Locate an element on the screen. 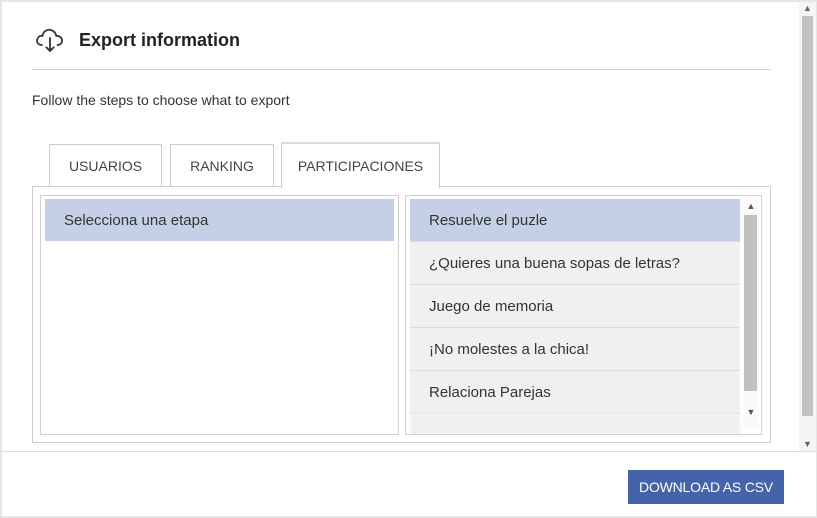 This screenshot has height=518, width=817. list-item: Selecciona una etapa is located at coordinates (219, 220).